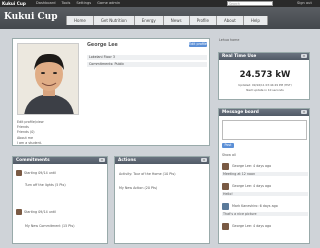 Image resolution: width=320 pixels, height=248 pixels. I want to click on realtime-next: Next update in 10 seconds, so click(265, 90).